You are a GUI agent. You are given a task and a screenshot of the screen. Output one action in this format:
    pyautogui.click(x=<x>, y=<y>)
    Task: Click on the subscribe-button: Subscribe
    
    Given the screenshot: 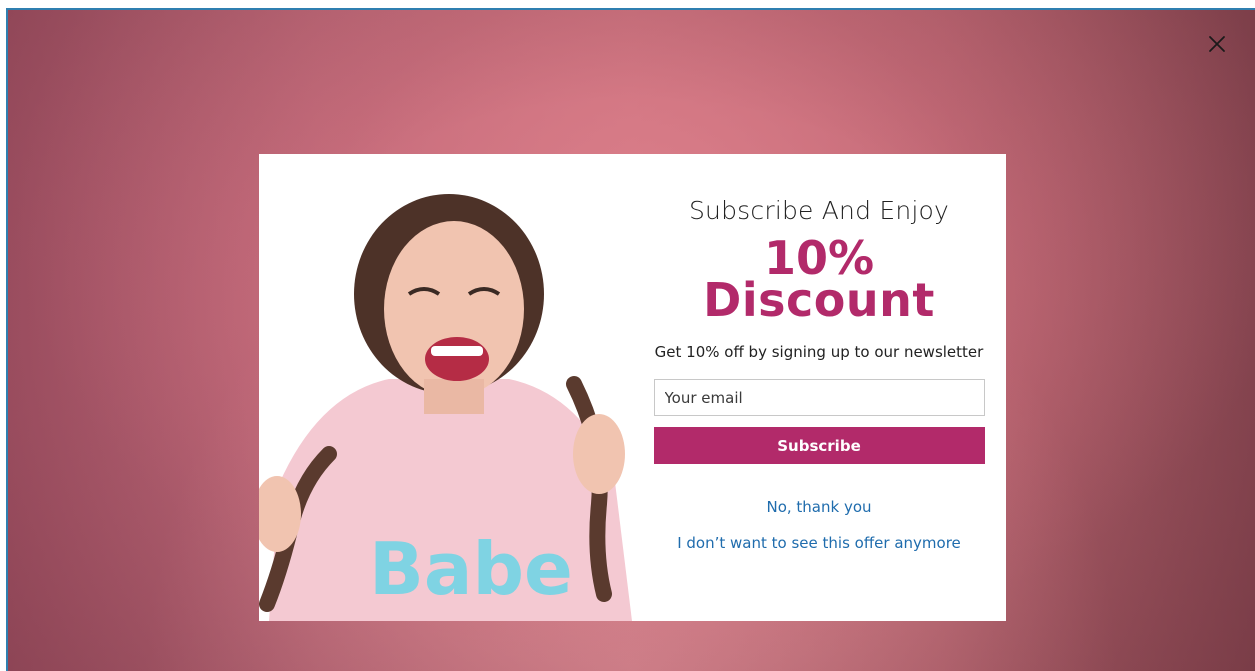 What is the action you would take?
    pyautogui.click(x=819, y=445)
    